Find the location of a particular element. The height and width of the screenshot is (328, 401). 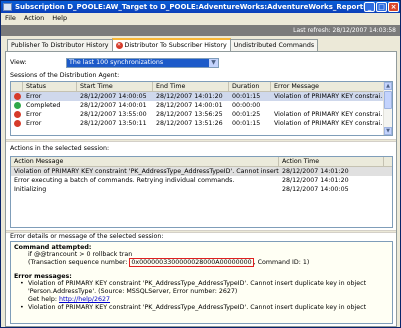

column-header: Status is located at coordinates (50, 86).